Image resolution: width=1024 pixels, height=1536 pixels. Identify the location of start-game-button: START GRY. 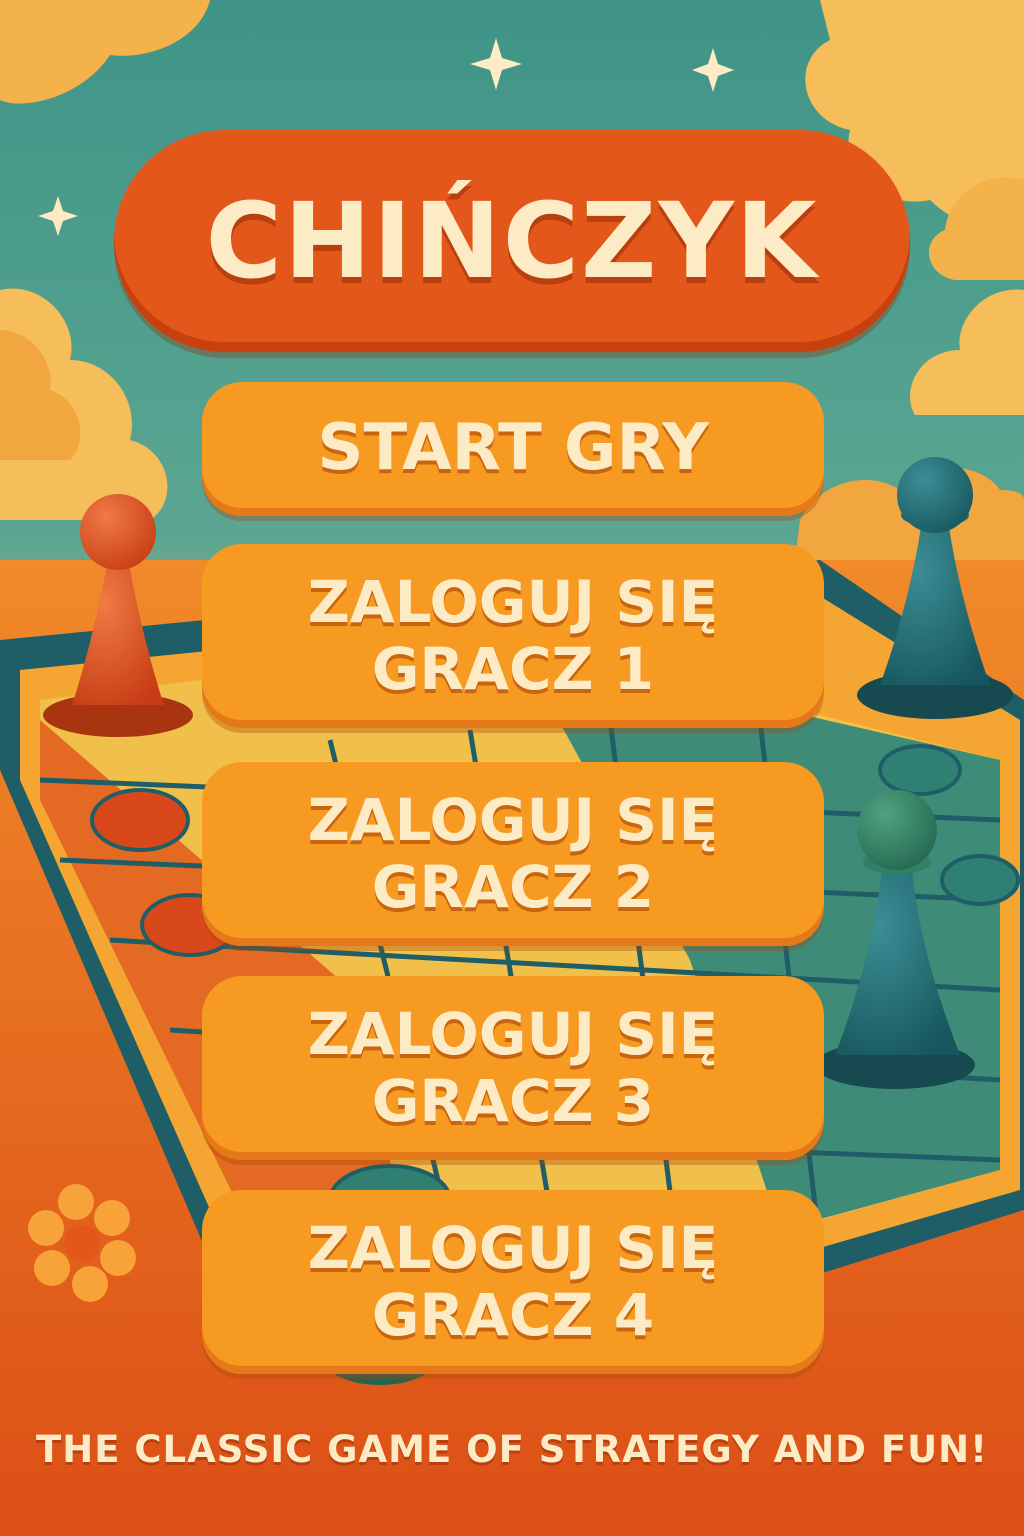
(513, 449).